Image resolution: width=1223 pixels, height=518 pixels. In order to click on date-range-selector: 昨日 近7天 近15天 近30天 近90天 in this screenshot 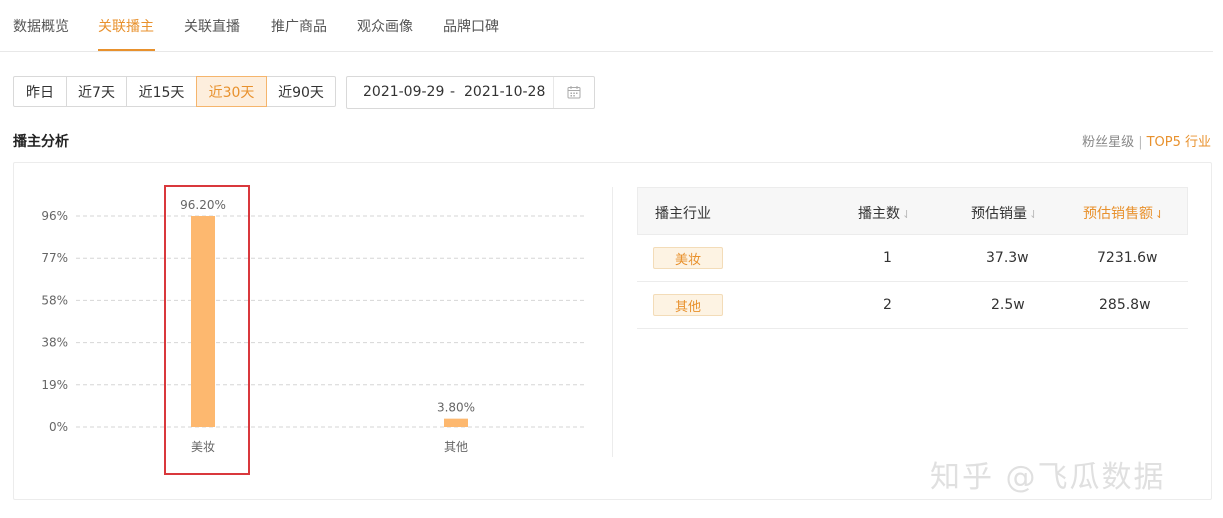, I will do `click(174, 91)`.